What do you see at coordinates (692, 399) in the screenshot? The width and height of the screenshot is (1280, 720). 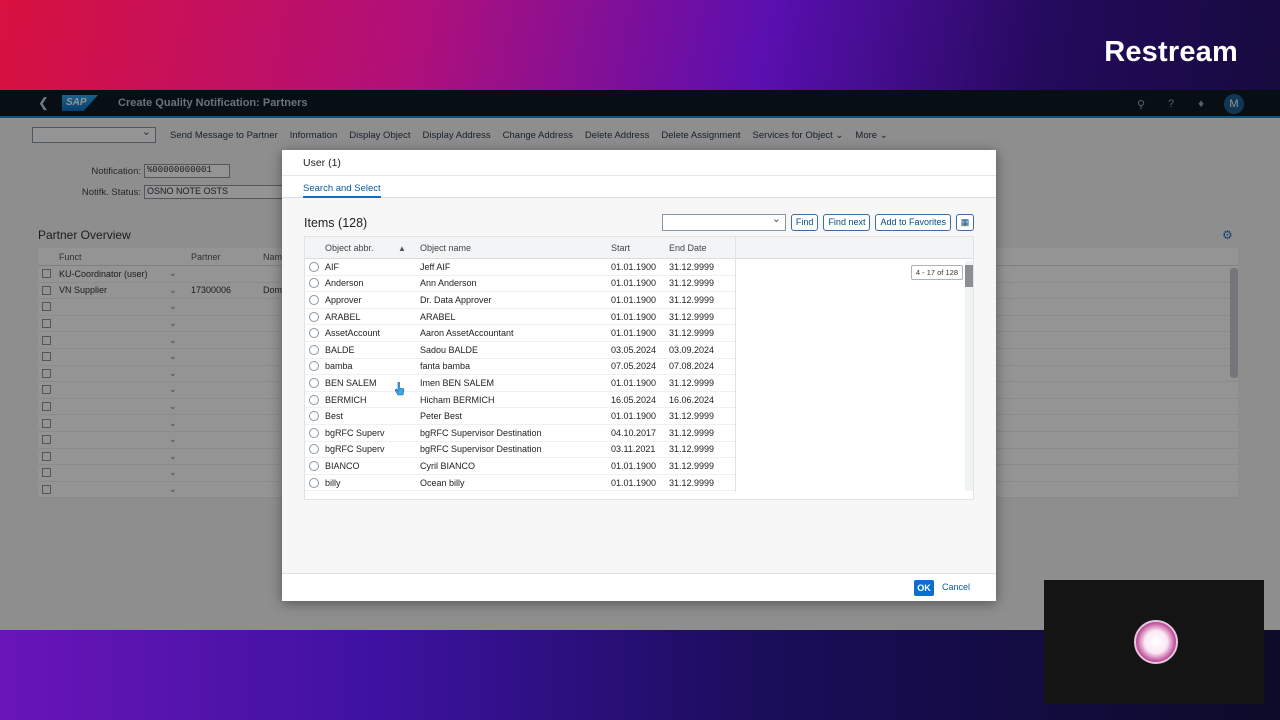 I see `end-date-cell: 16.06.2024` at bounding box center [692, 399].